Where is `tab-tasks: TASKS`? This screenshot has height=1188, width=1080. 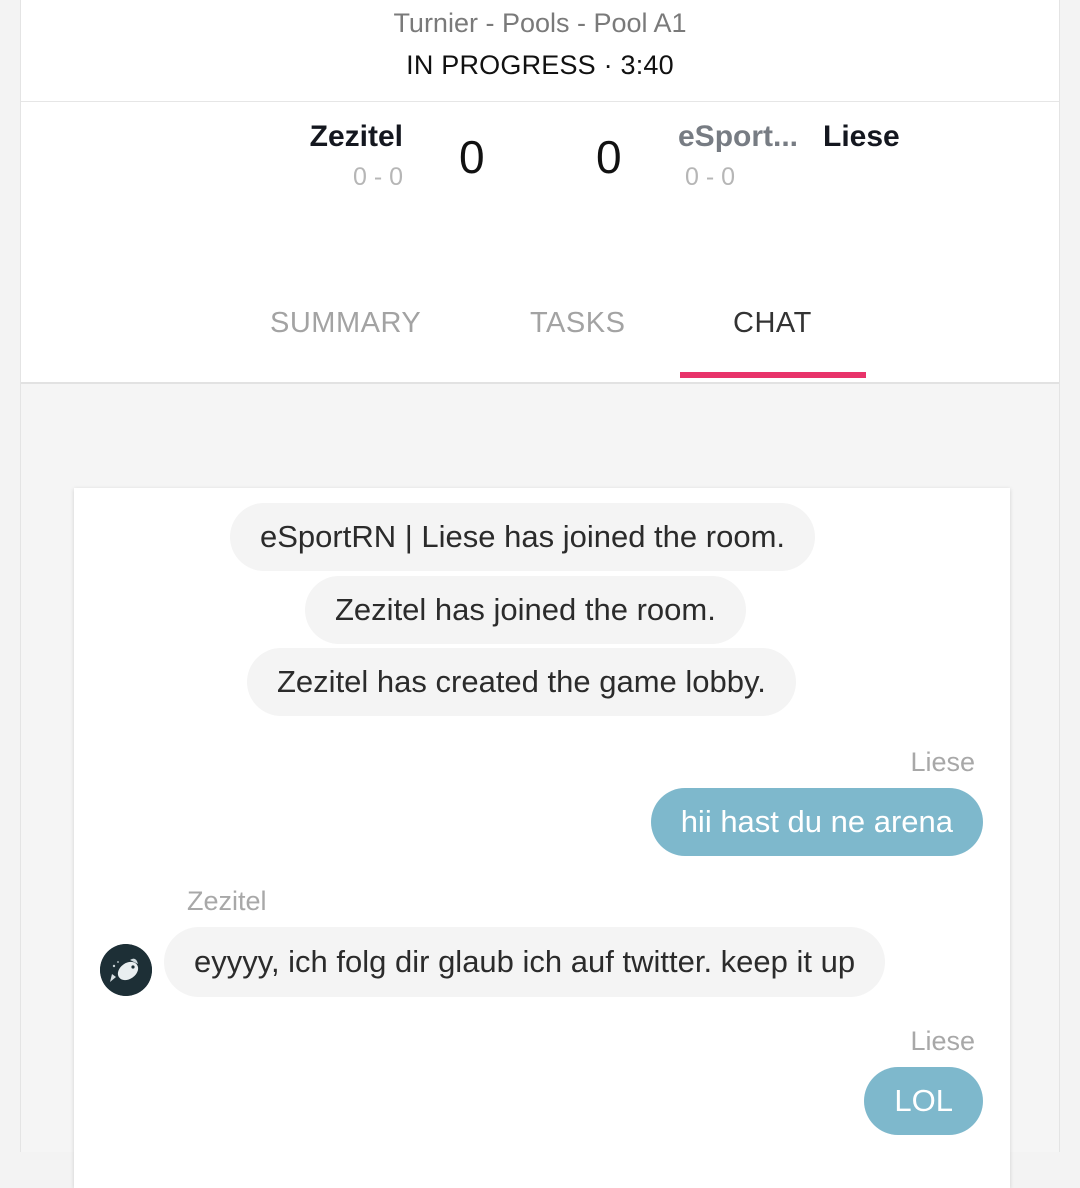 tab-tasks: TASKS is located at coordinates (577, 323).